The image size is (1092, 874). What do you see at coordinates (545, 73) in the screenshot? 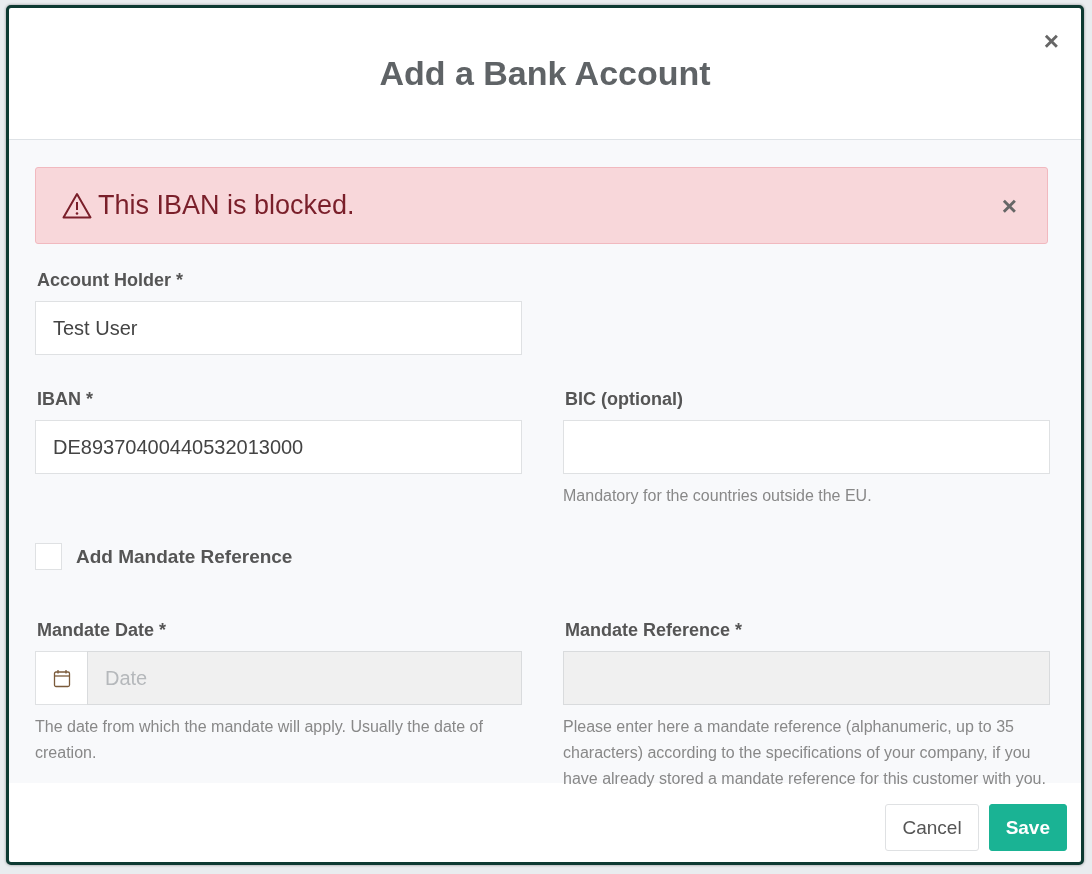
I see `dialog-title: Add a Bank Account` at bounding box center [545, 73].